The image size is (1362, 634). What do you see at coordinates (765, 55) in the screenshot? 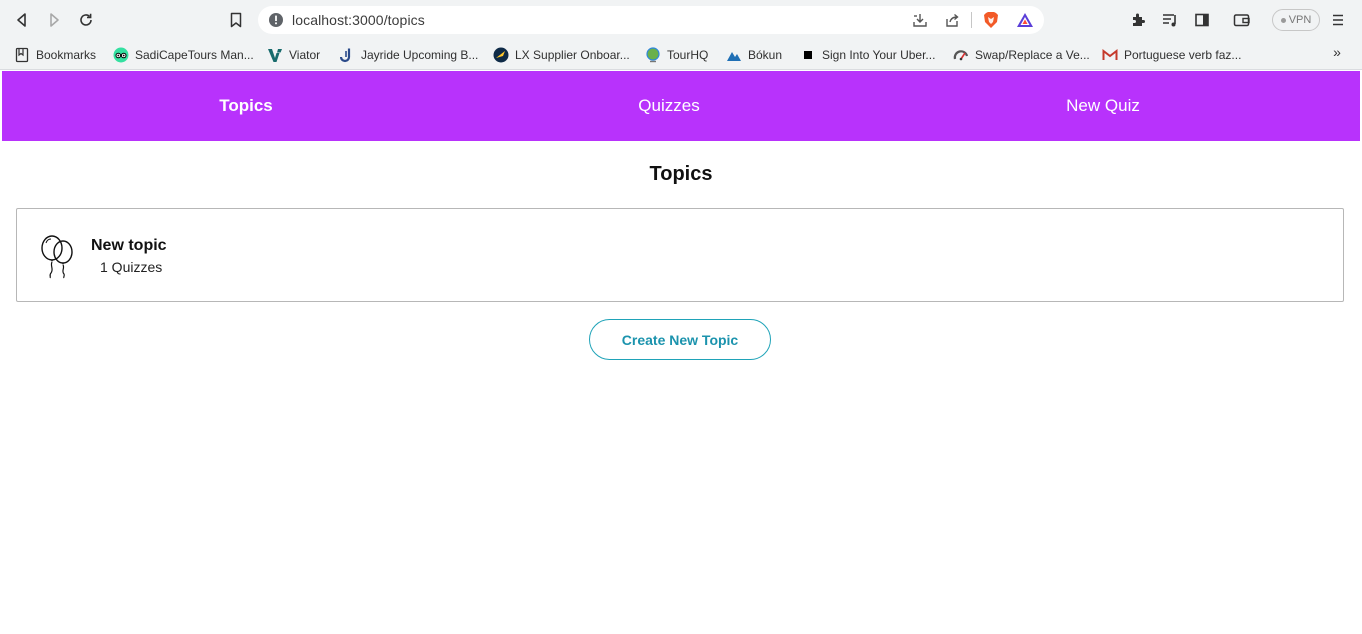
I see `bookmark-label: Bókun` at bounding box center [765, 55].